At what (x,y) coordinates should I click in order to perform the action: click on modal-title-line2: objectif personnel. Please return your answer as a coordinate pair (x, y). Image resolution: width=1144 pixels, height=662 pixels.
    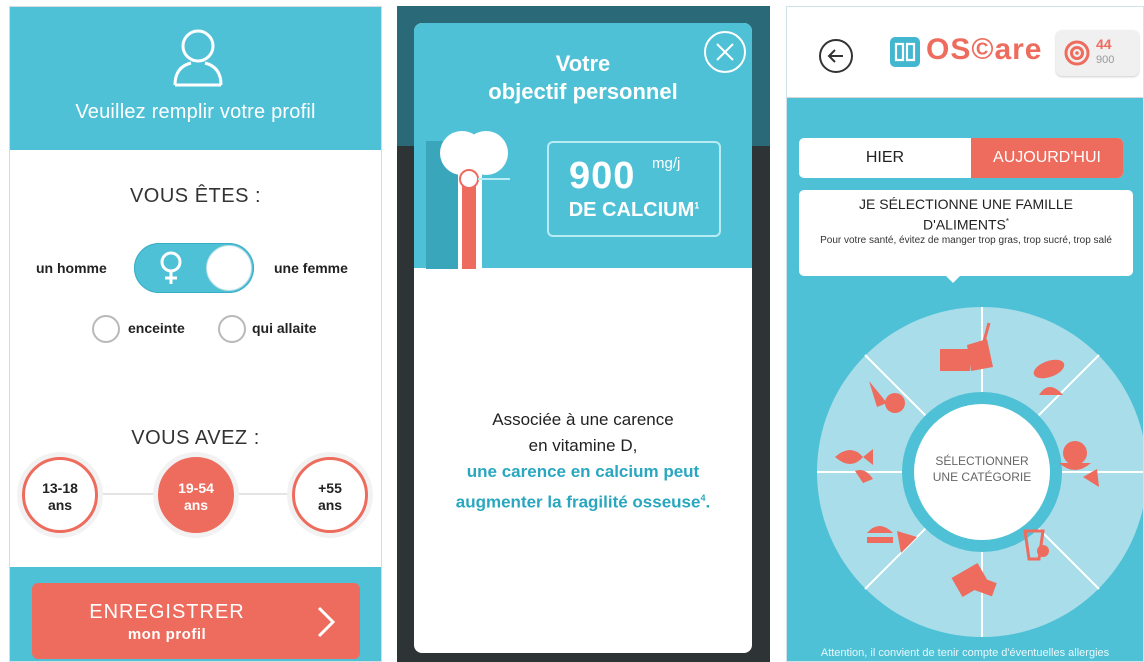
    Looking at the image, I should click on (583, 91).